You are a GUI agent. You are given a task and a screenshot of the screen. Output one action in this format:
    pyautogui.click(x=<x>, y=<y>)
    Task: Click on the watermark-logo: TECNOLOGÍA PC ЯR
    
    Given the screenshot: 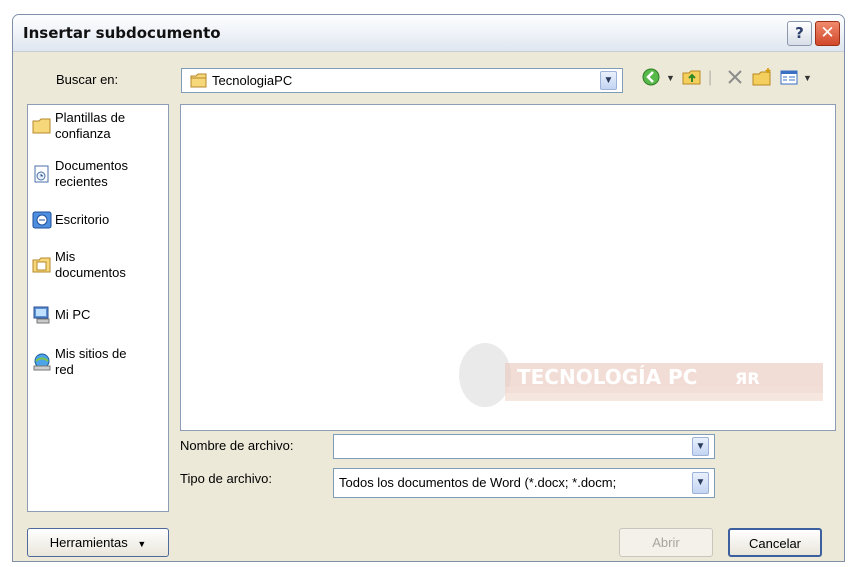 What is the action you would take?
    pyautogui.click(x=641, y=375)
    